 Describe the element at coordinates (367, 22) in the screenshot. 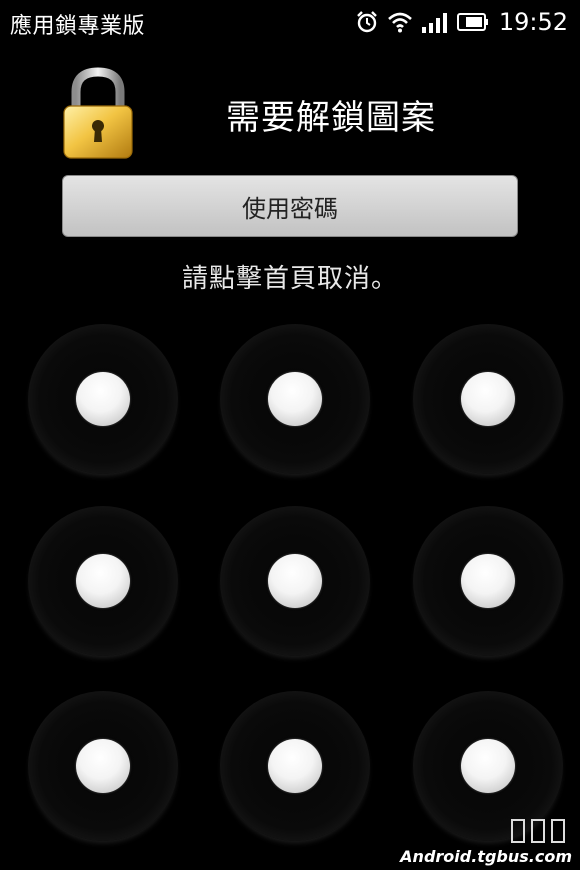

I see `alarm-icon` at that location.